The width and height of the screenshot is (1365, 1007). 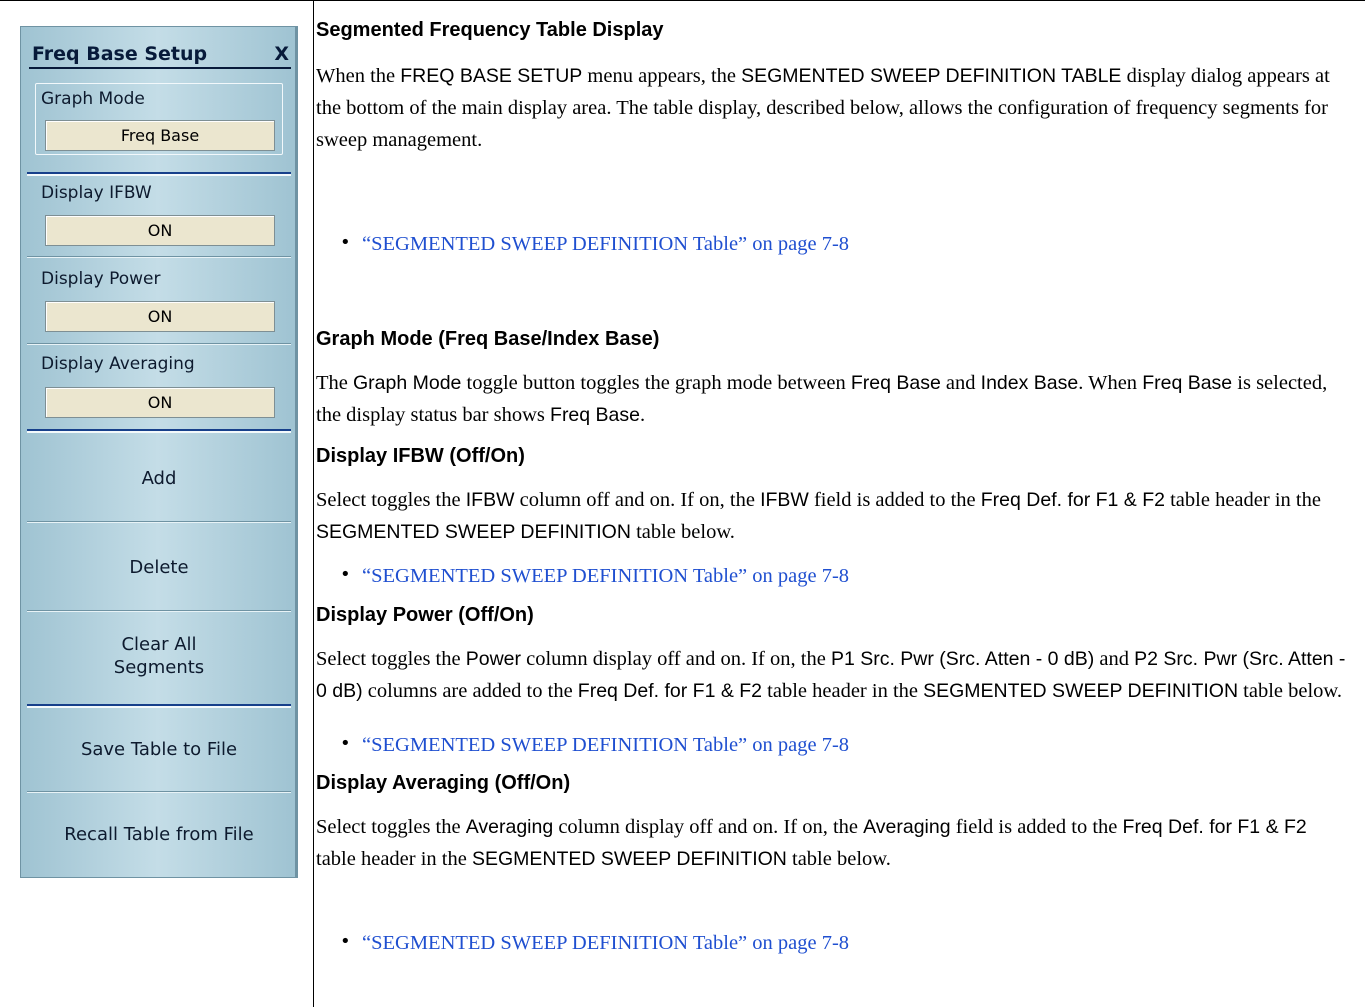 What do you see at coordinates (159, 834) in the screenshot?
I see `recall-table-button: Recall Table from File` at bounding box center [159, 834].